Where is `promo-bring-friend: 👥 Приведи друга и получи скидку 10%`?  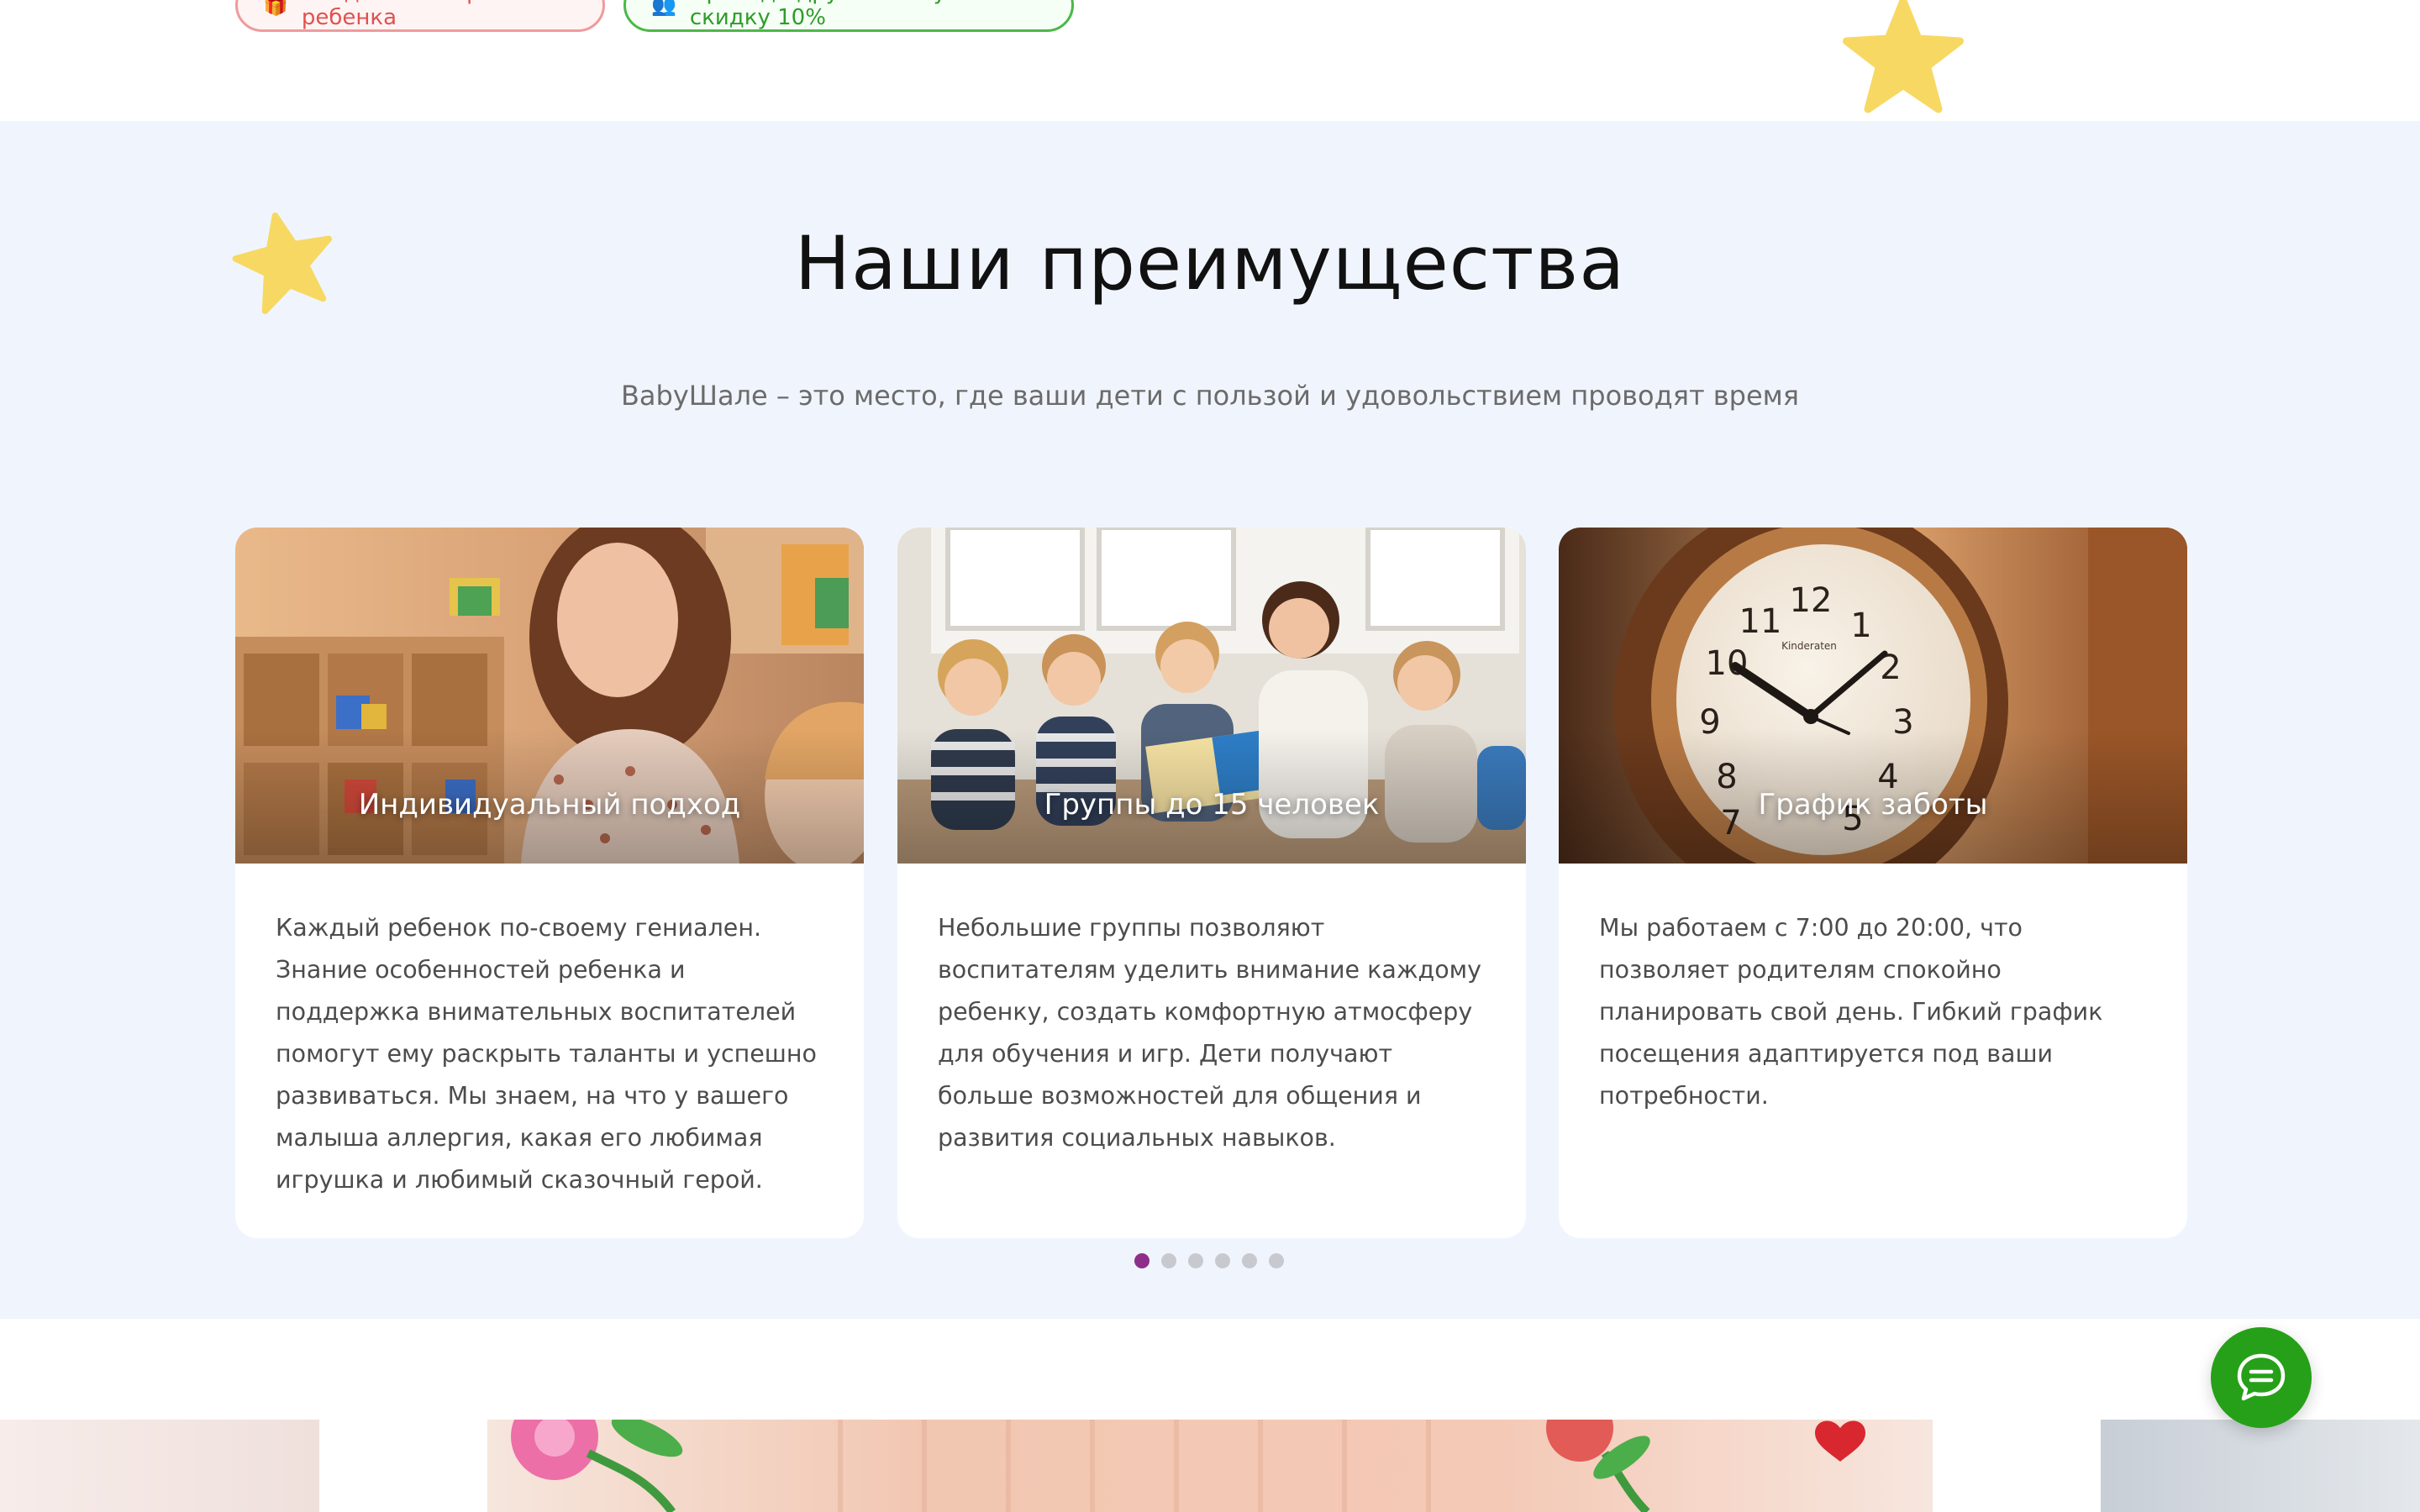 promo-bring-friend: 👥 Приведи друга и получи скидку 10% is located at coordinates (848, 16).